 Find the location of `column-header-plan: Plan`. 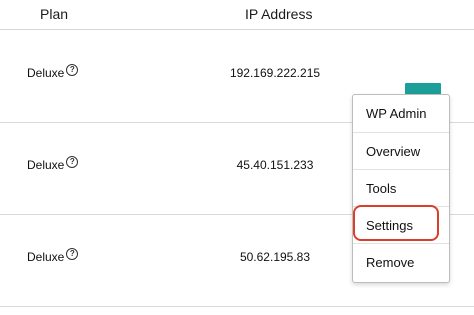

column-header-plan: Plan is located at coordinates (54, 14).